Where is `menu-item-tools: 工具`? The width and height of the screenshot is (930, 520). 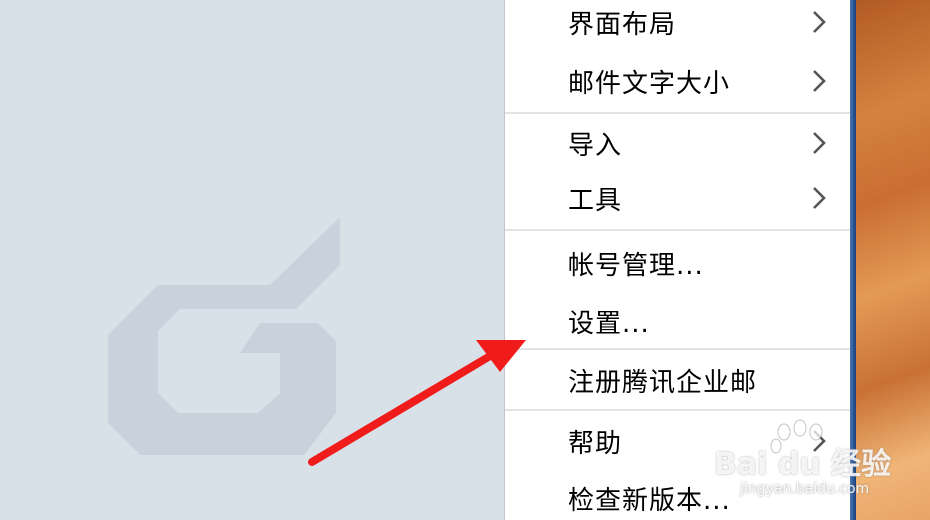 menu-item-tools: 工具 is located at coordinates (677, 197).